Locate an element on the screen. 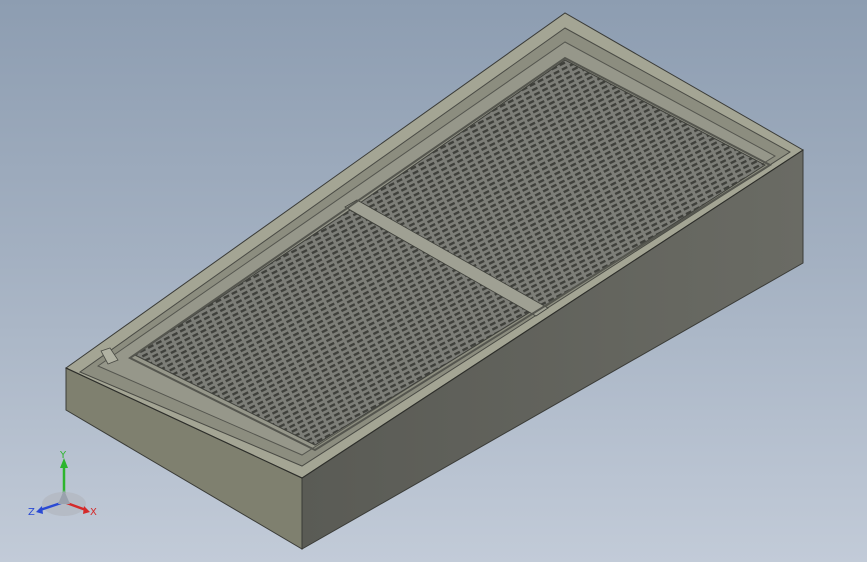 The width and height of the screenshot is (867, 562). z-axis-arrowhead-icon is located at coordinates (39, 510).